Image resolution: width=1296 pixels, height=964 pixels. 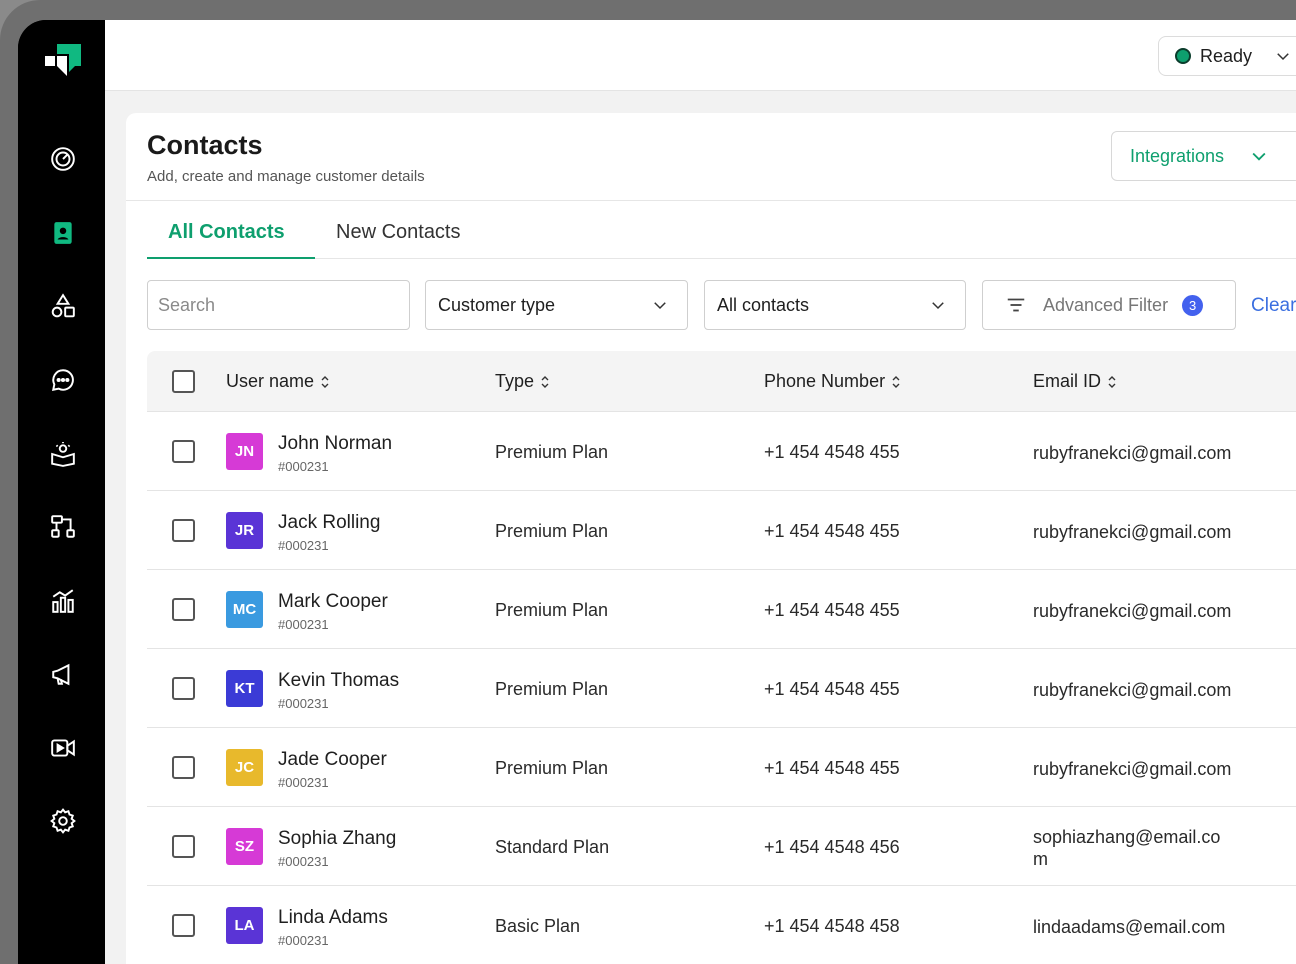 What do you see at coordinates (63, 306) in the screenshot?
I see `shapes-icon` at bounding box center [63, 306].